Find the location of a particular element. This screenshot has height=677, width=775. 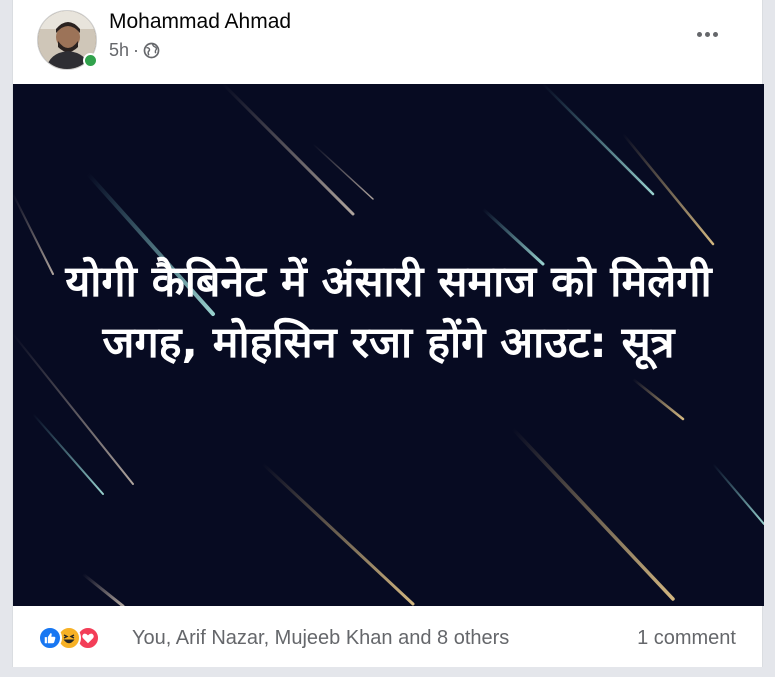

like-icon is located at coordinates (50, 638).